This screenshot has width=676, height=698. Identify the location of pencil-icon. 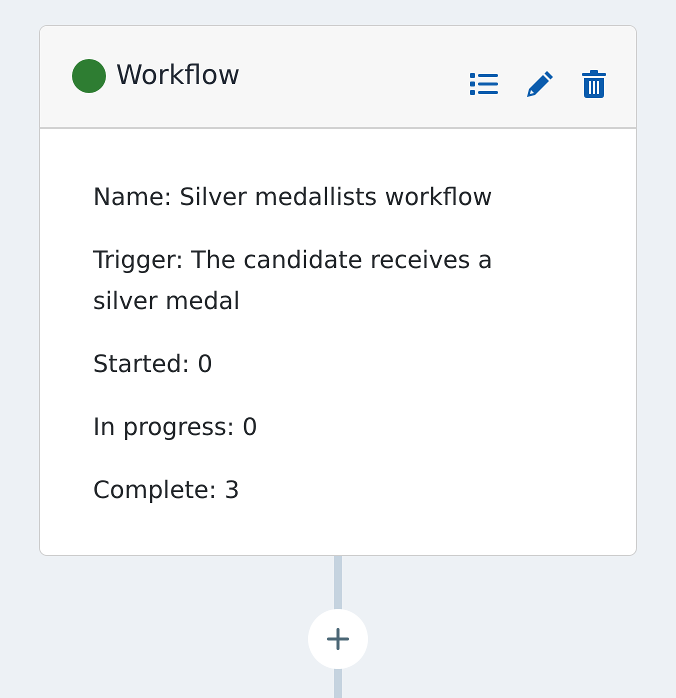
(540, 84).